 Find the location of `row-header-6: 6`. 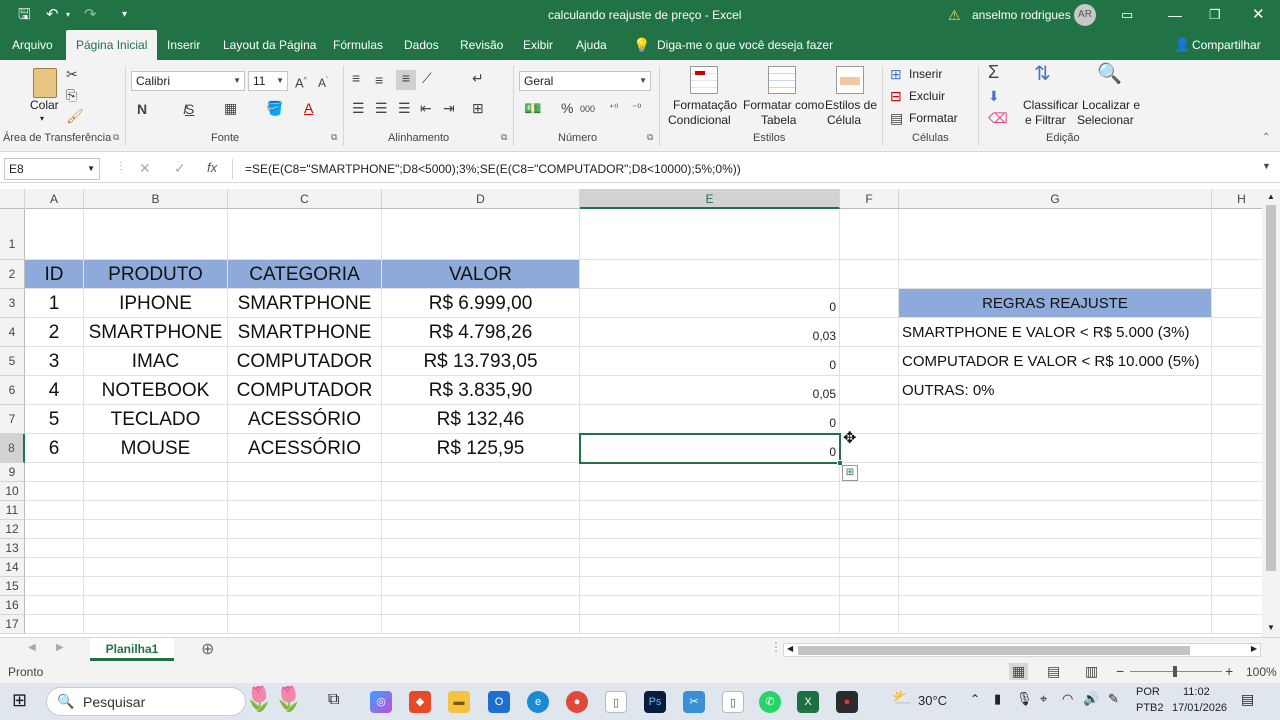

row-header-6: 6 is located at coordinates (12, 390).